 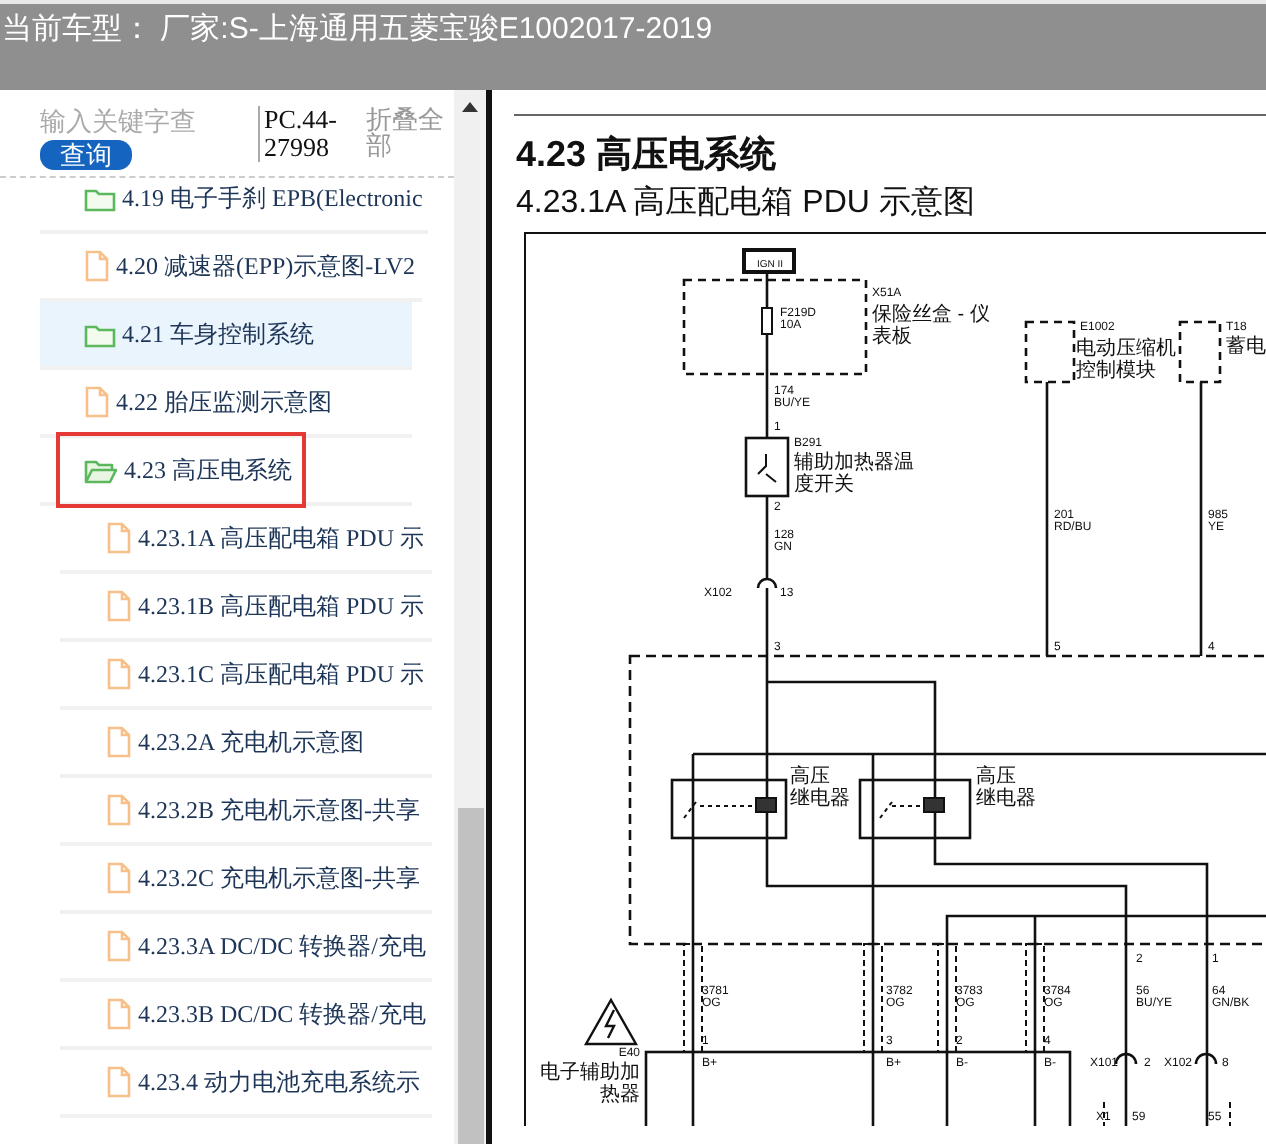 What do you see at coordinates (892, 337) in the screenshot?
I see `diagram-label: 表板` at bounding box center [892, 337].